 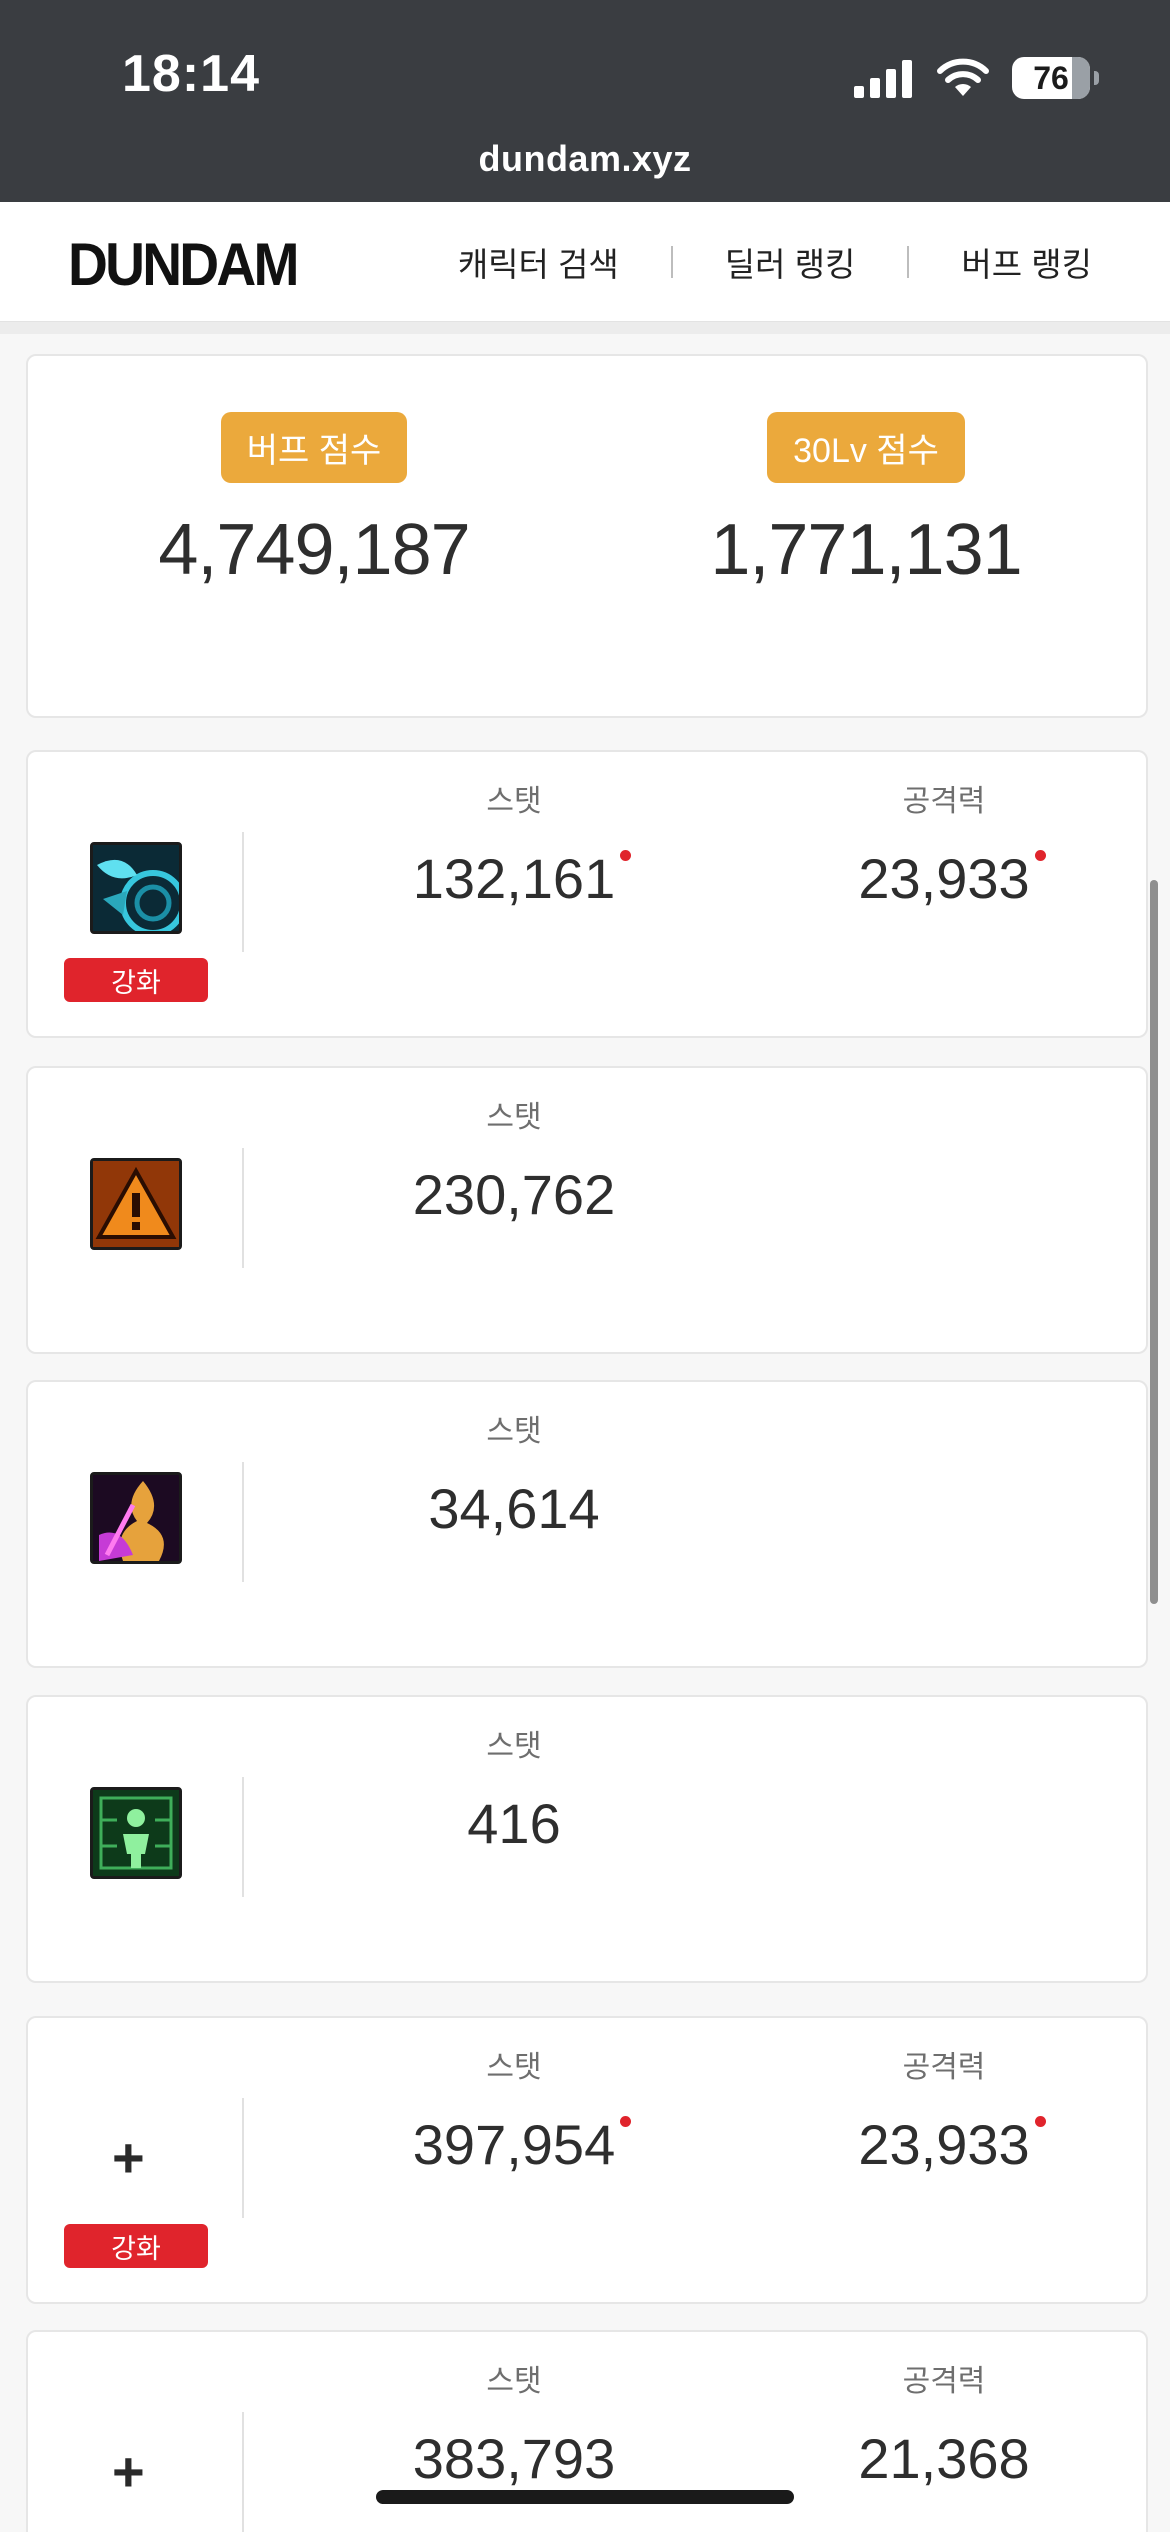 I want to click on status-icons: 76, so click(x=976, y=78).